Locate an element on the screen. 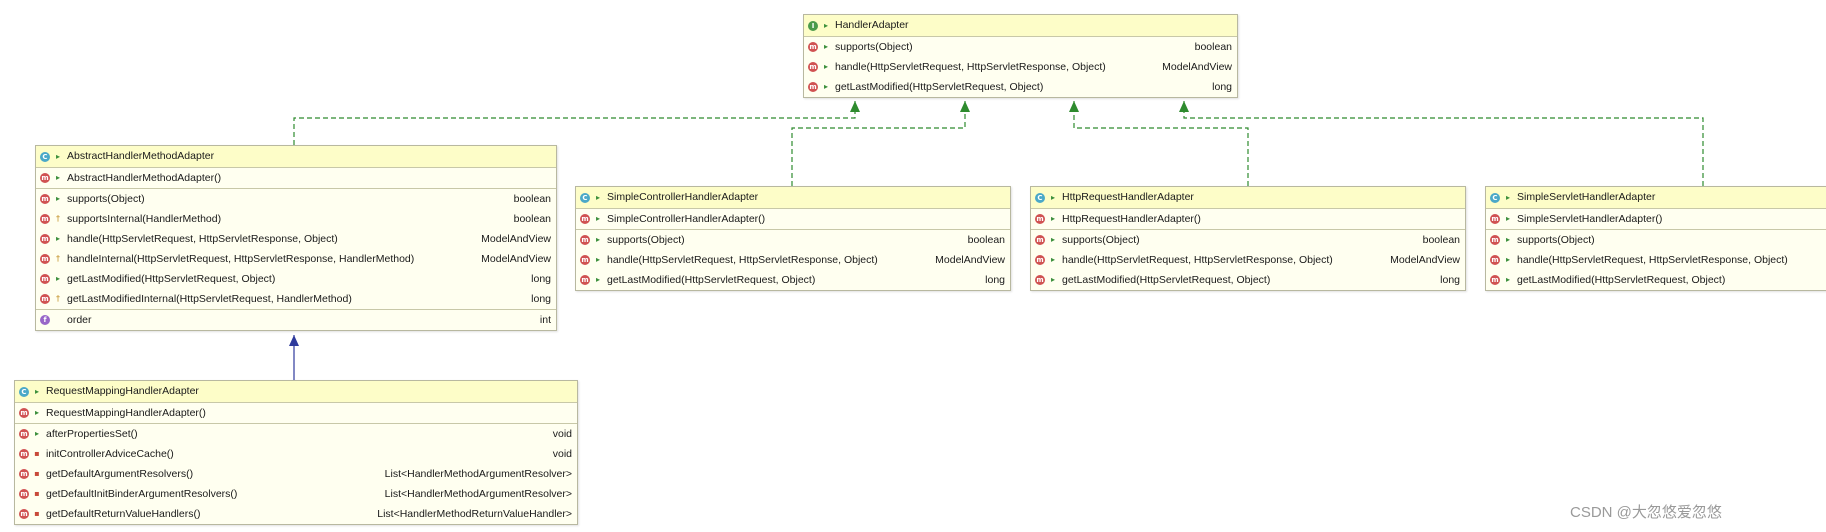  method-row: m ▸ afterPropertiesSet() void is located at coordinates (296, 434).